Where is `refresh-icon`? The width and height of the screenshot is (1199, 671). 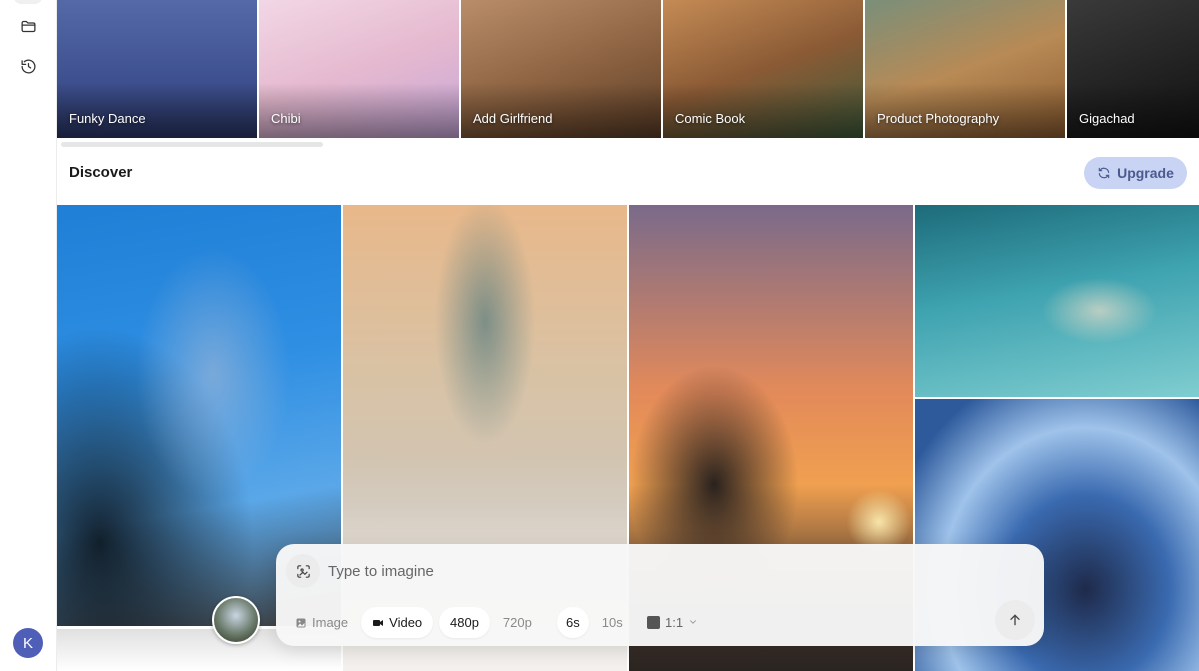 refresh-icon is located at coordinates (1104, 173).